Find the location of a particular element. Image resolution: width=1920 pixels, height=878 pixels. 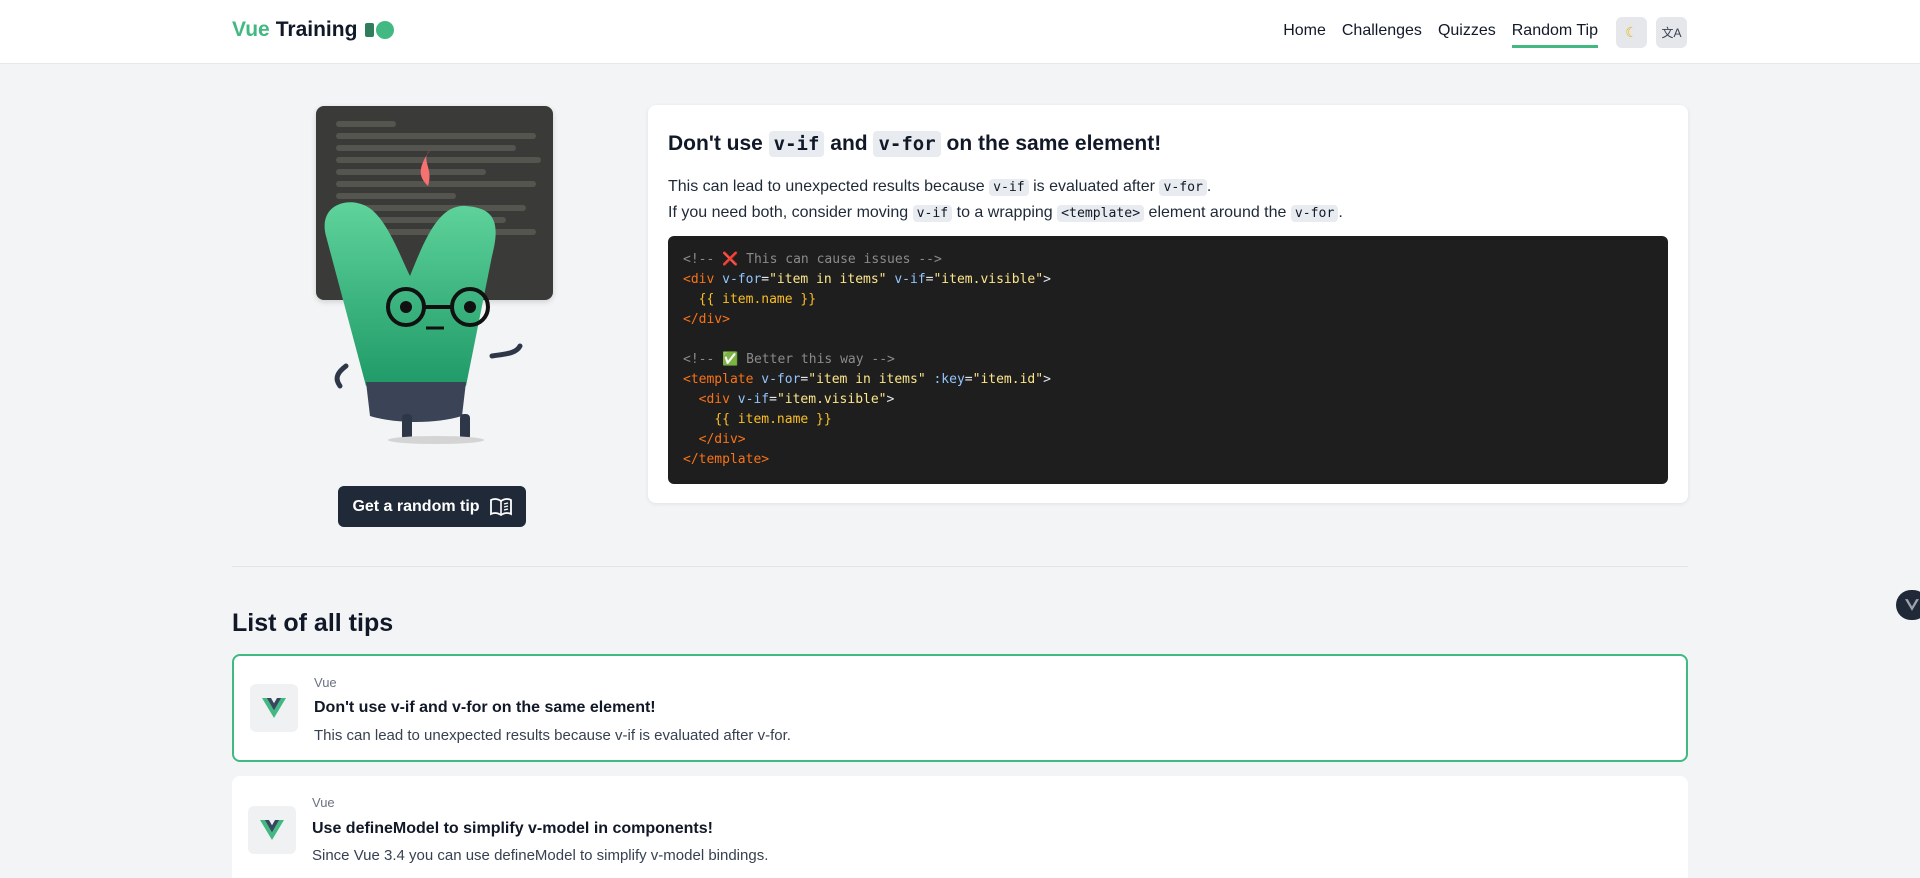

inline-code: <template> is located at coordinates (1101, 213).